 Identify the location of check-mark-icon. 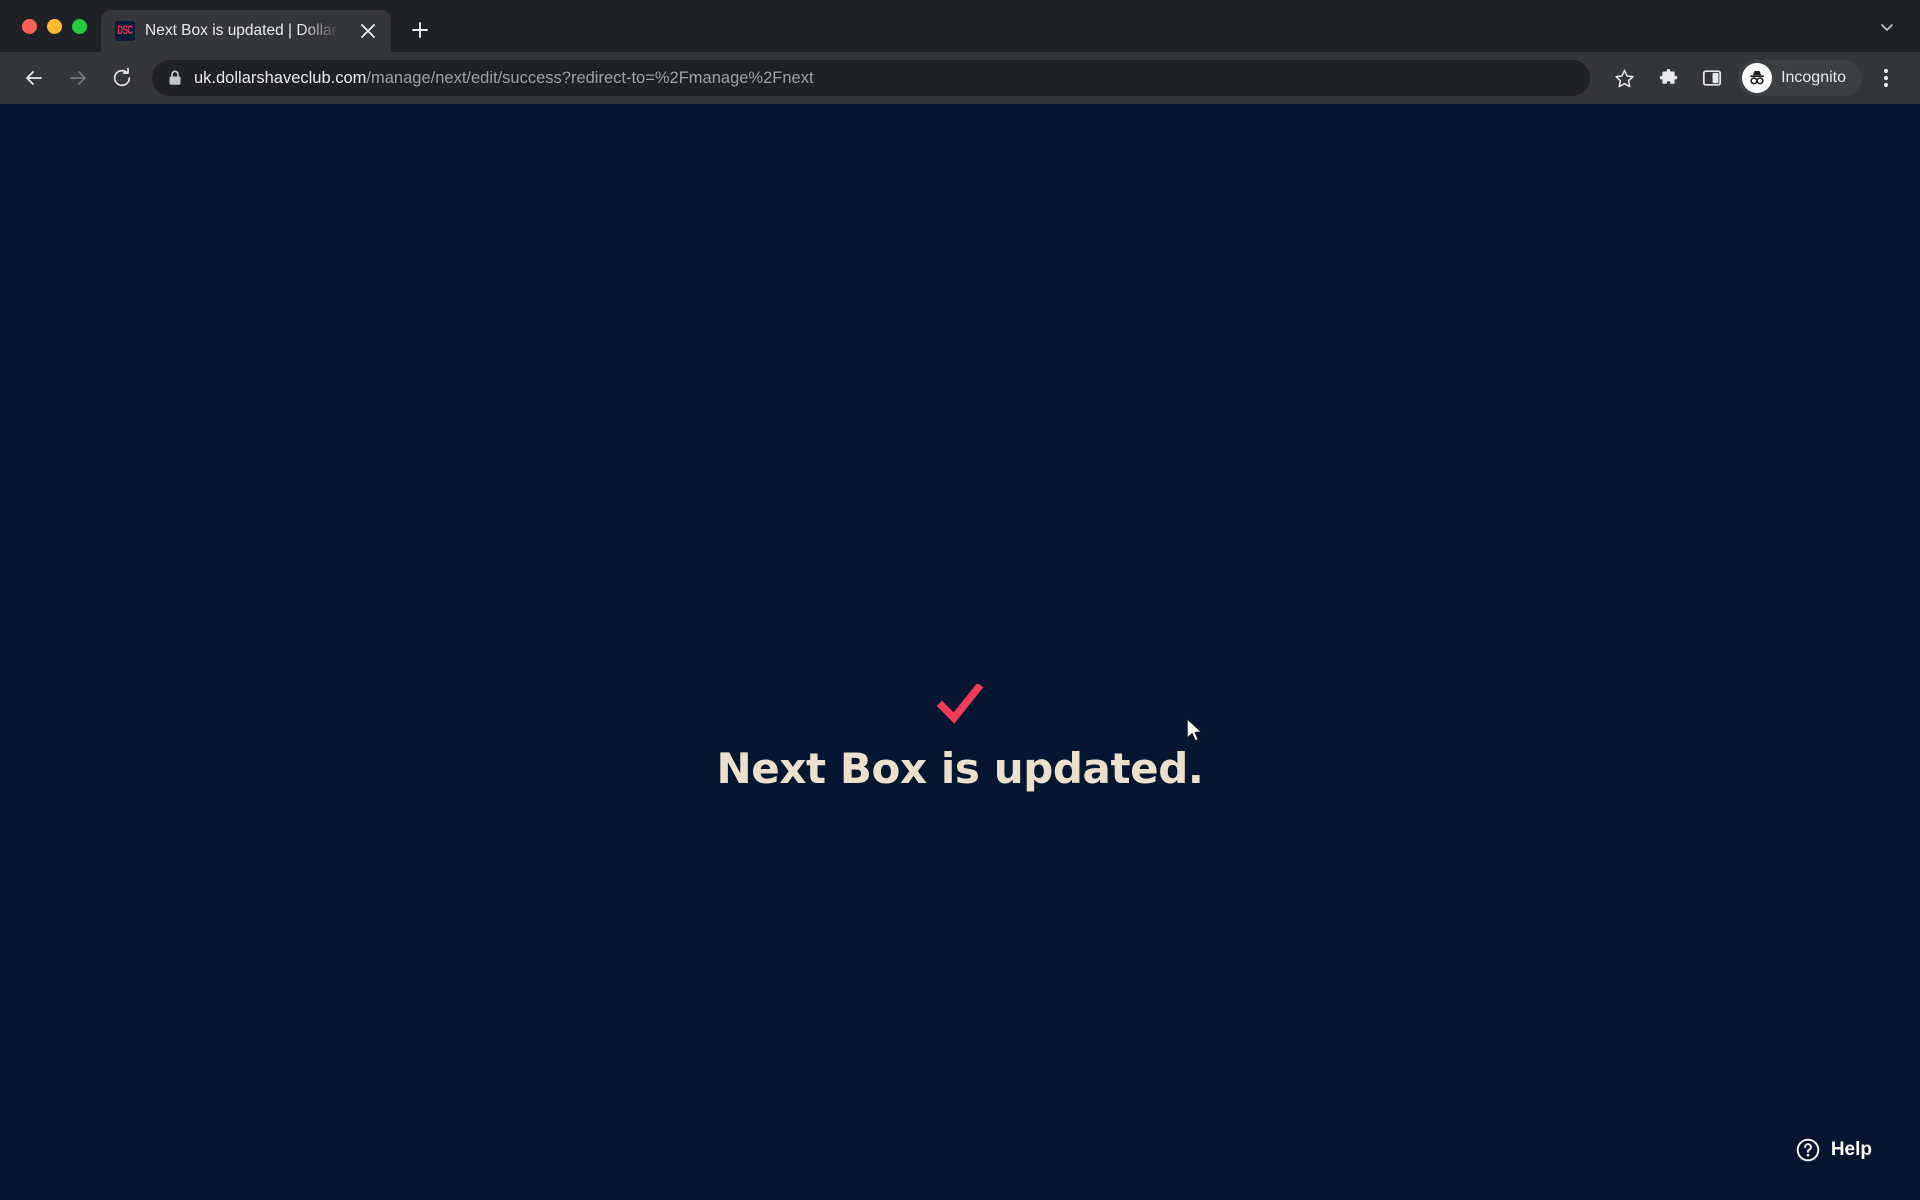
(960, 704).